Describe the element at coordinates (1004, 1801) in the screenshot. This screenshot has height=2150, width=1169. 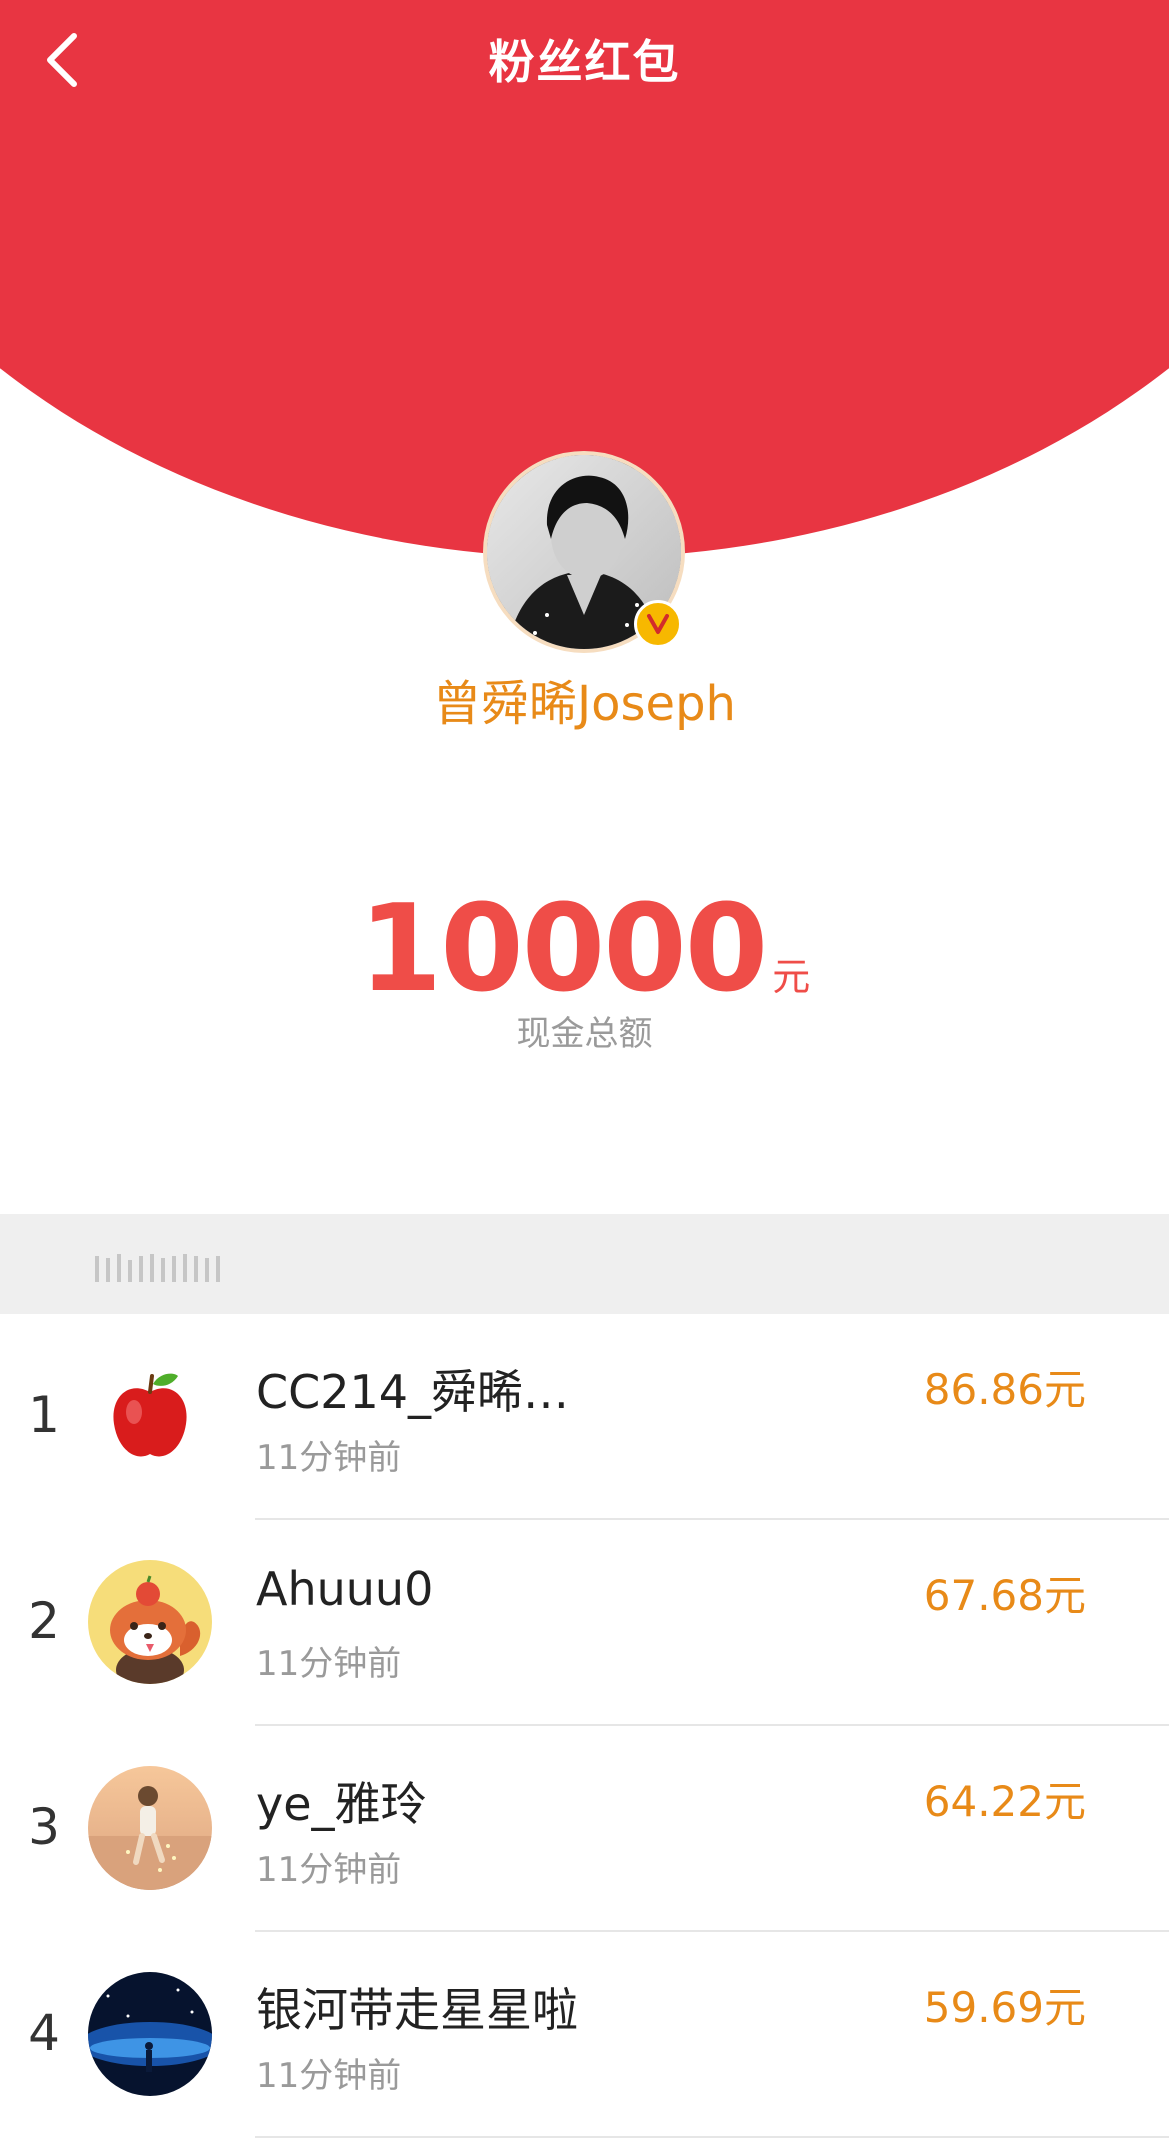
I see `received-amount: 64.22元` at that location.